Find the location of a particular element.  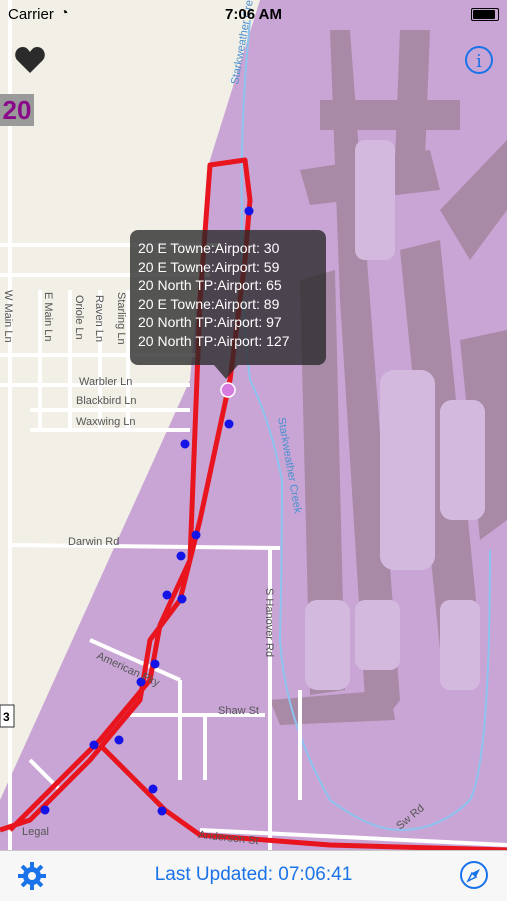

highway-number: 3 is located at coordinates (6, 717).